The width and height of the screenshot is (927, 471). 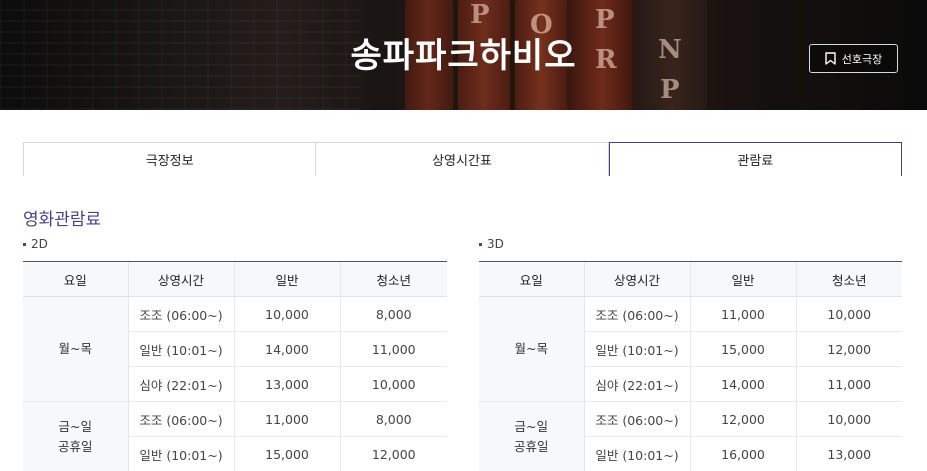 I want to click on favorite-theater-label: 선호극장, so click(x=862, y=59).